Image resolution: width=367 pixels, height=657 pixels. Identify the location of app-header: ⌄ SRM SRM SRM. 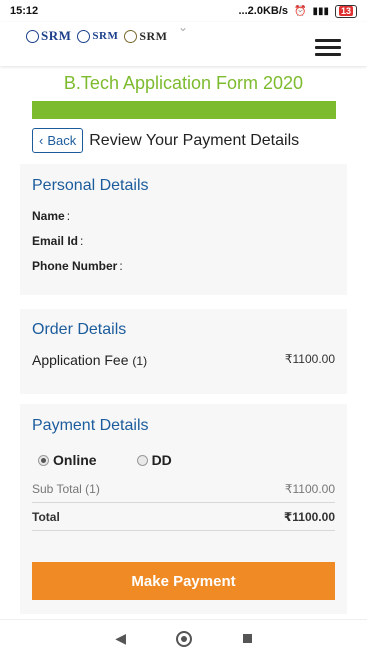
(183, 43).